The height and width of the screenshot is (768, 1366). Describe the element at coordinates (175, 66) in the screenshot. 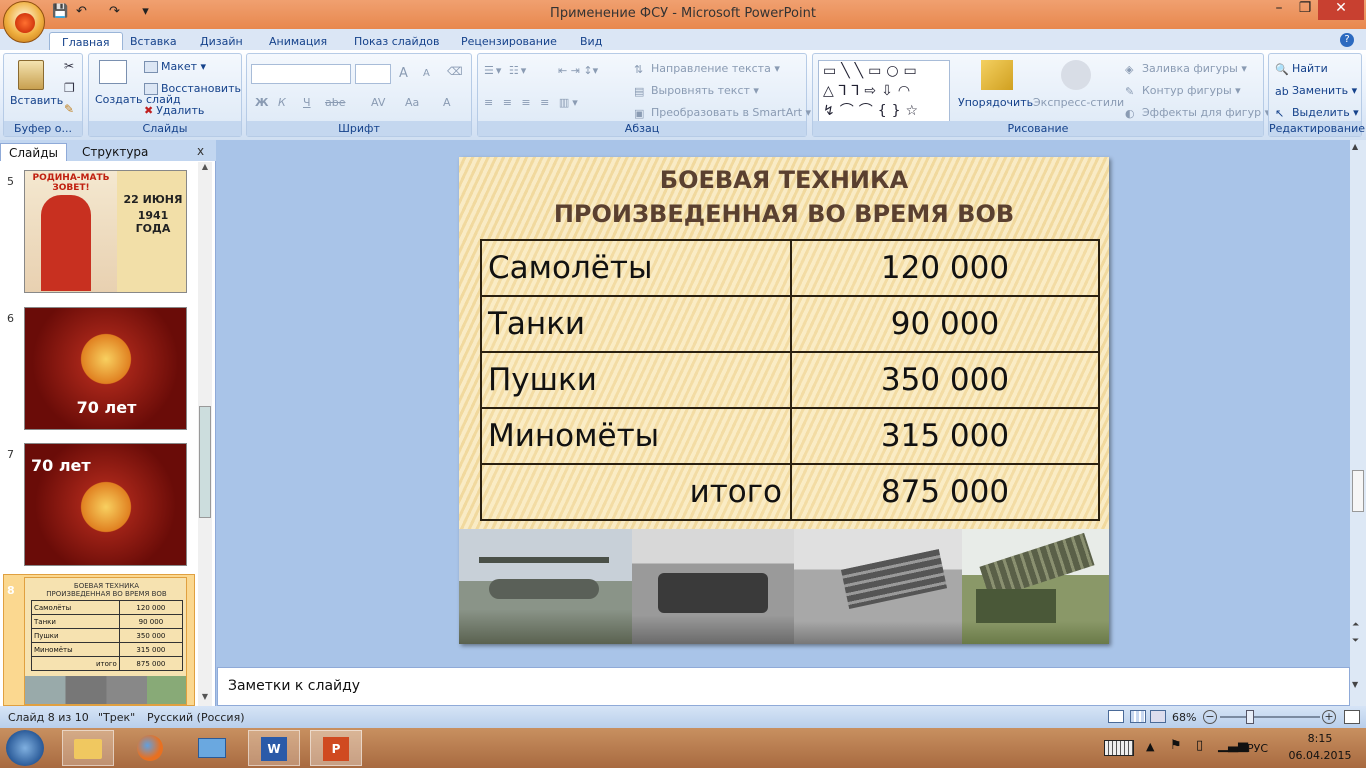

I see `layout-button: Макет ▾` at that location.